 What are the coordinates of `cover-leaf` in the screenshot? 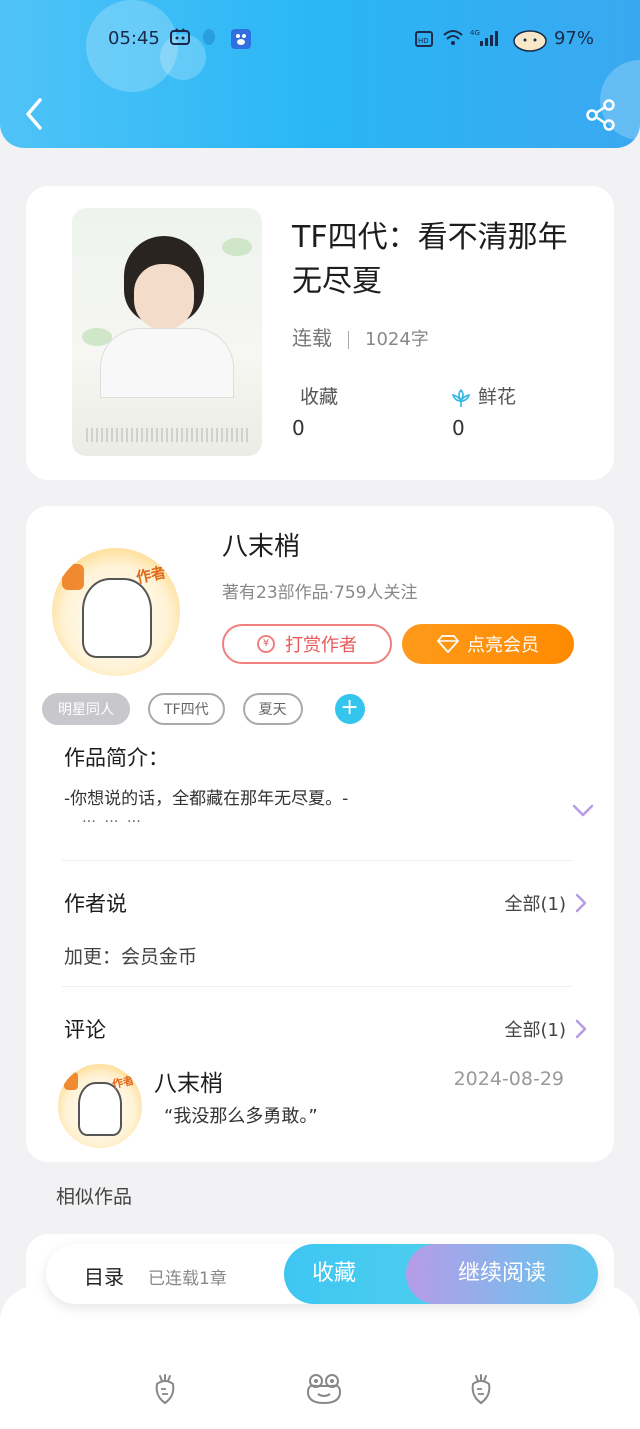 It's located at (237, 247).